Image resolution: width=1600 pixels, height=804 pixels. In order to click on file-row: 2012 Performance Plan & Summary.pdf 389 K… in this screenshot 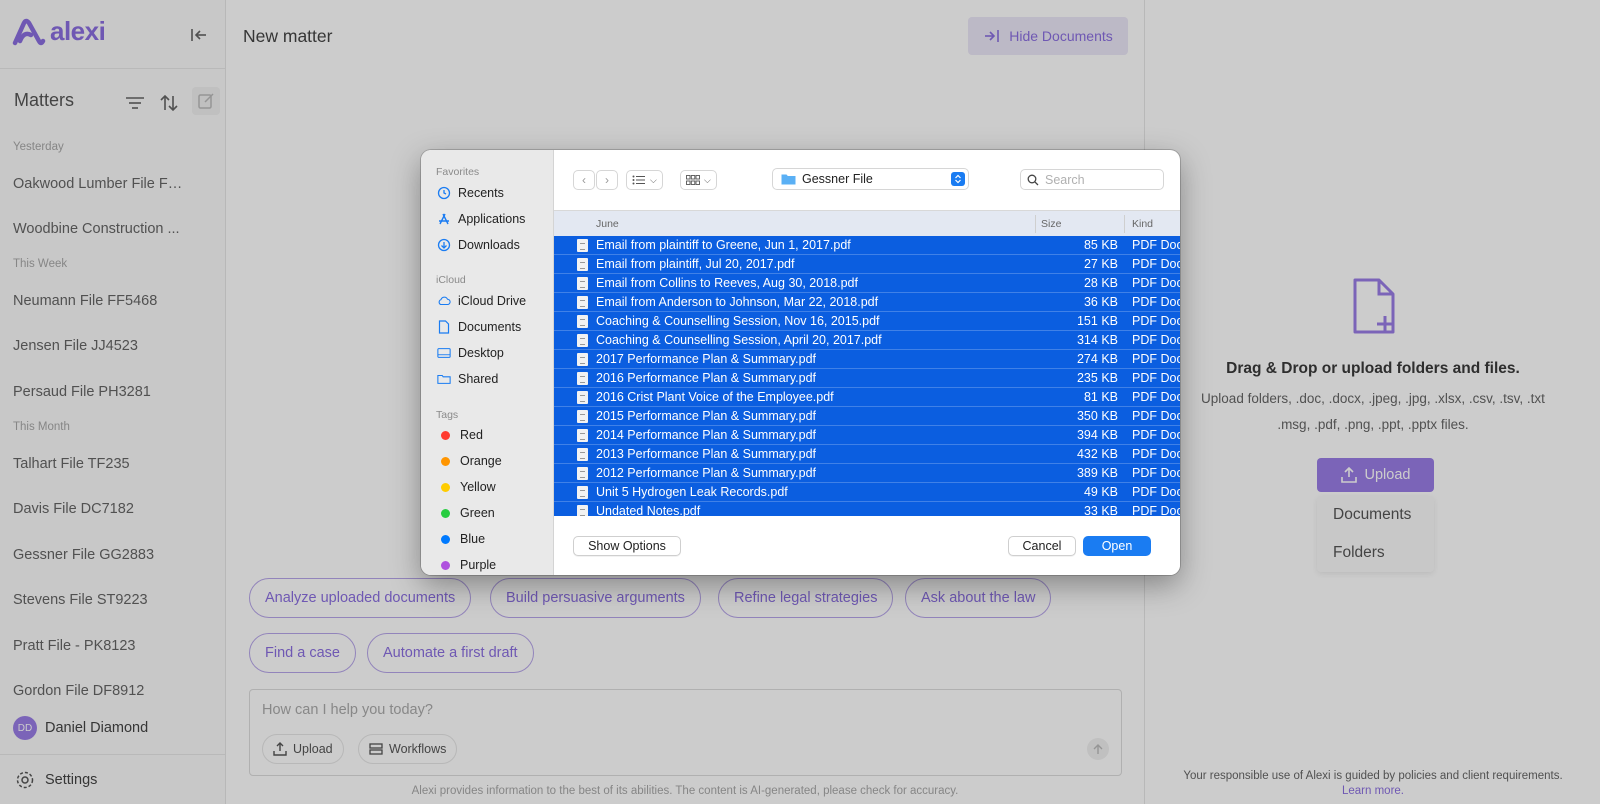, I will do `click(867, 473)`.